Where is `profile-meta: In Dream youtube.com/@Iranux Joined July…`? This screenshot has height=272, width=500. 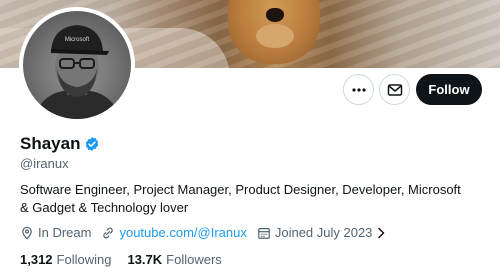 profile-meta: In Dream youtube.com/@Iranux Joined July… is located at coordinates (210, 232).